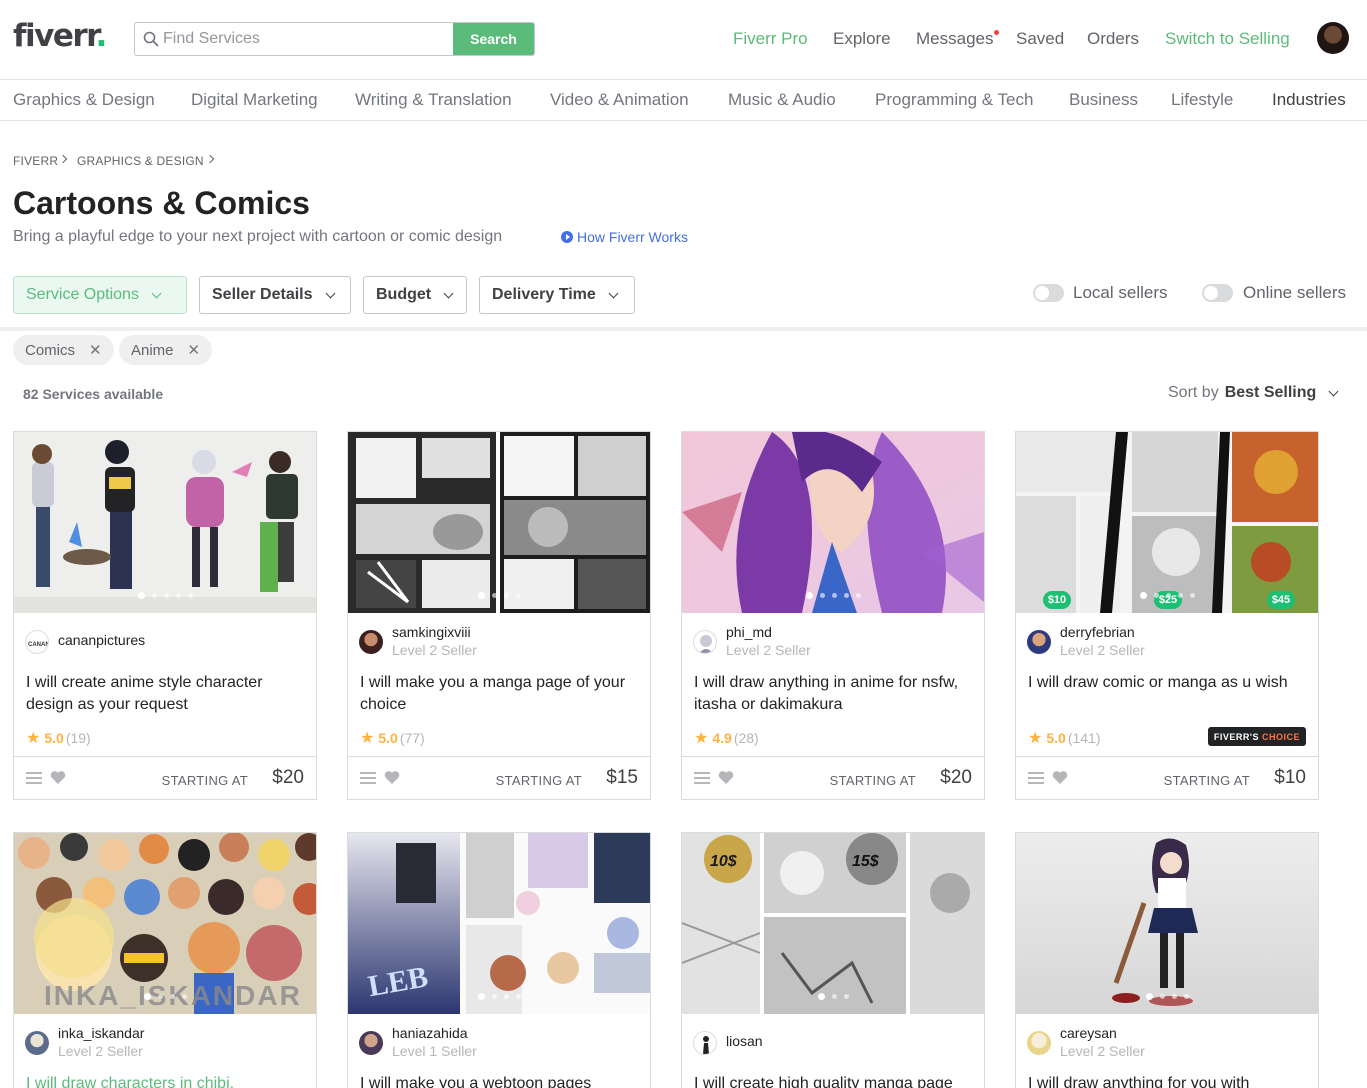 The image size is (1367, 1088). What do you see at coordinates (1290, 777) in the screenshot?
I see `gig-price: $10` at bounding box center [1290, 777].